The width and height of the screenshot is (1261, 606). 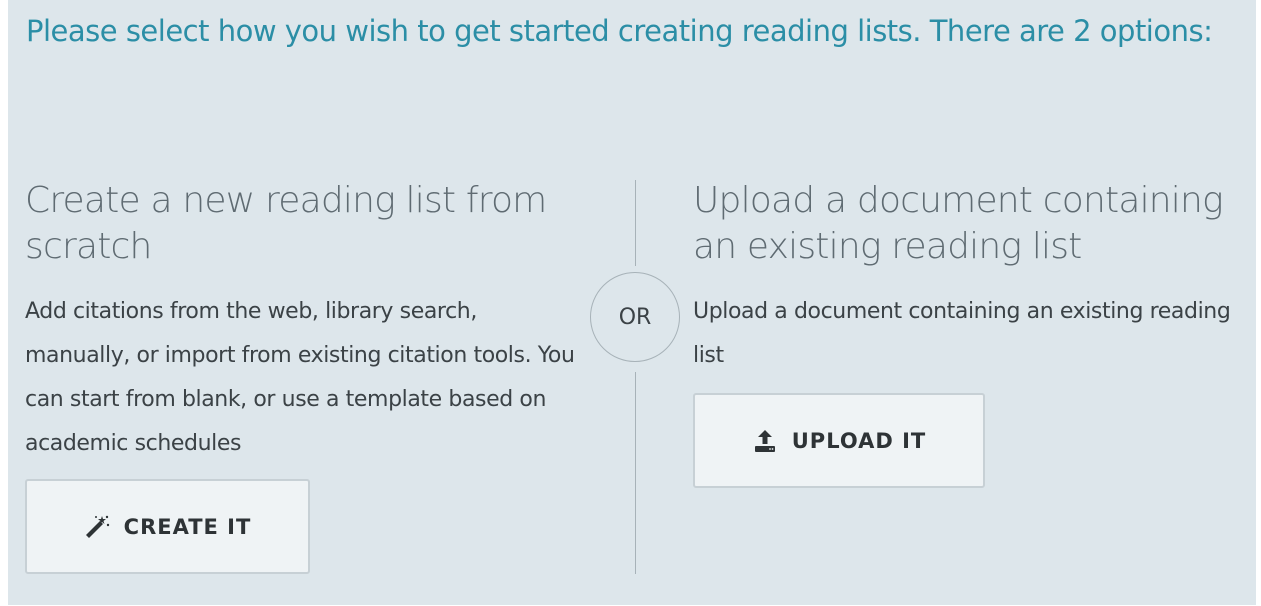 I want to click on create-it-button: CREATE IT, so click(x=167, y=526).